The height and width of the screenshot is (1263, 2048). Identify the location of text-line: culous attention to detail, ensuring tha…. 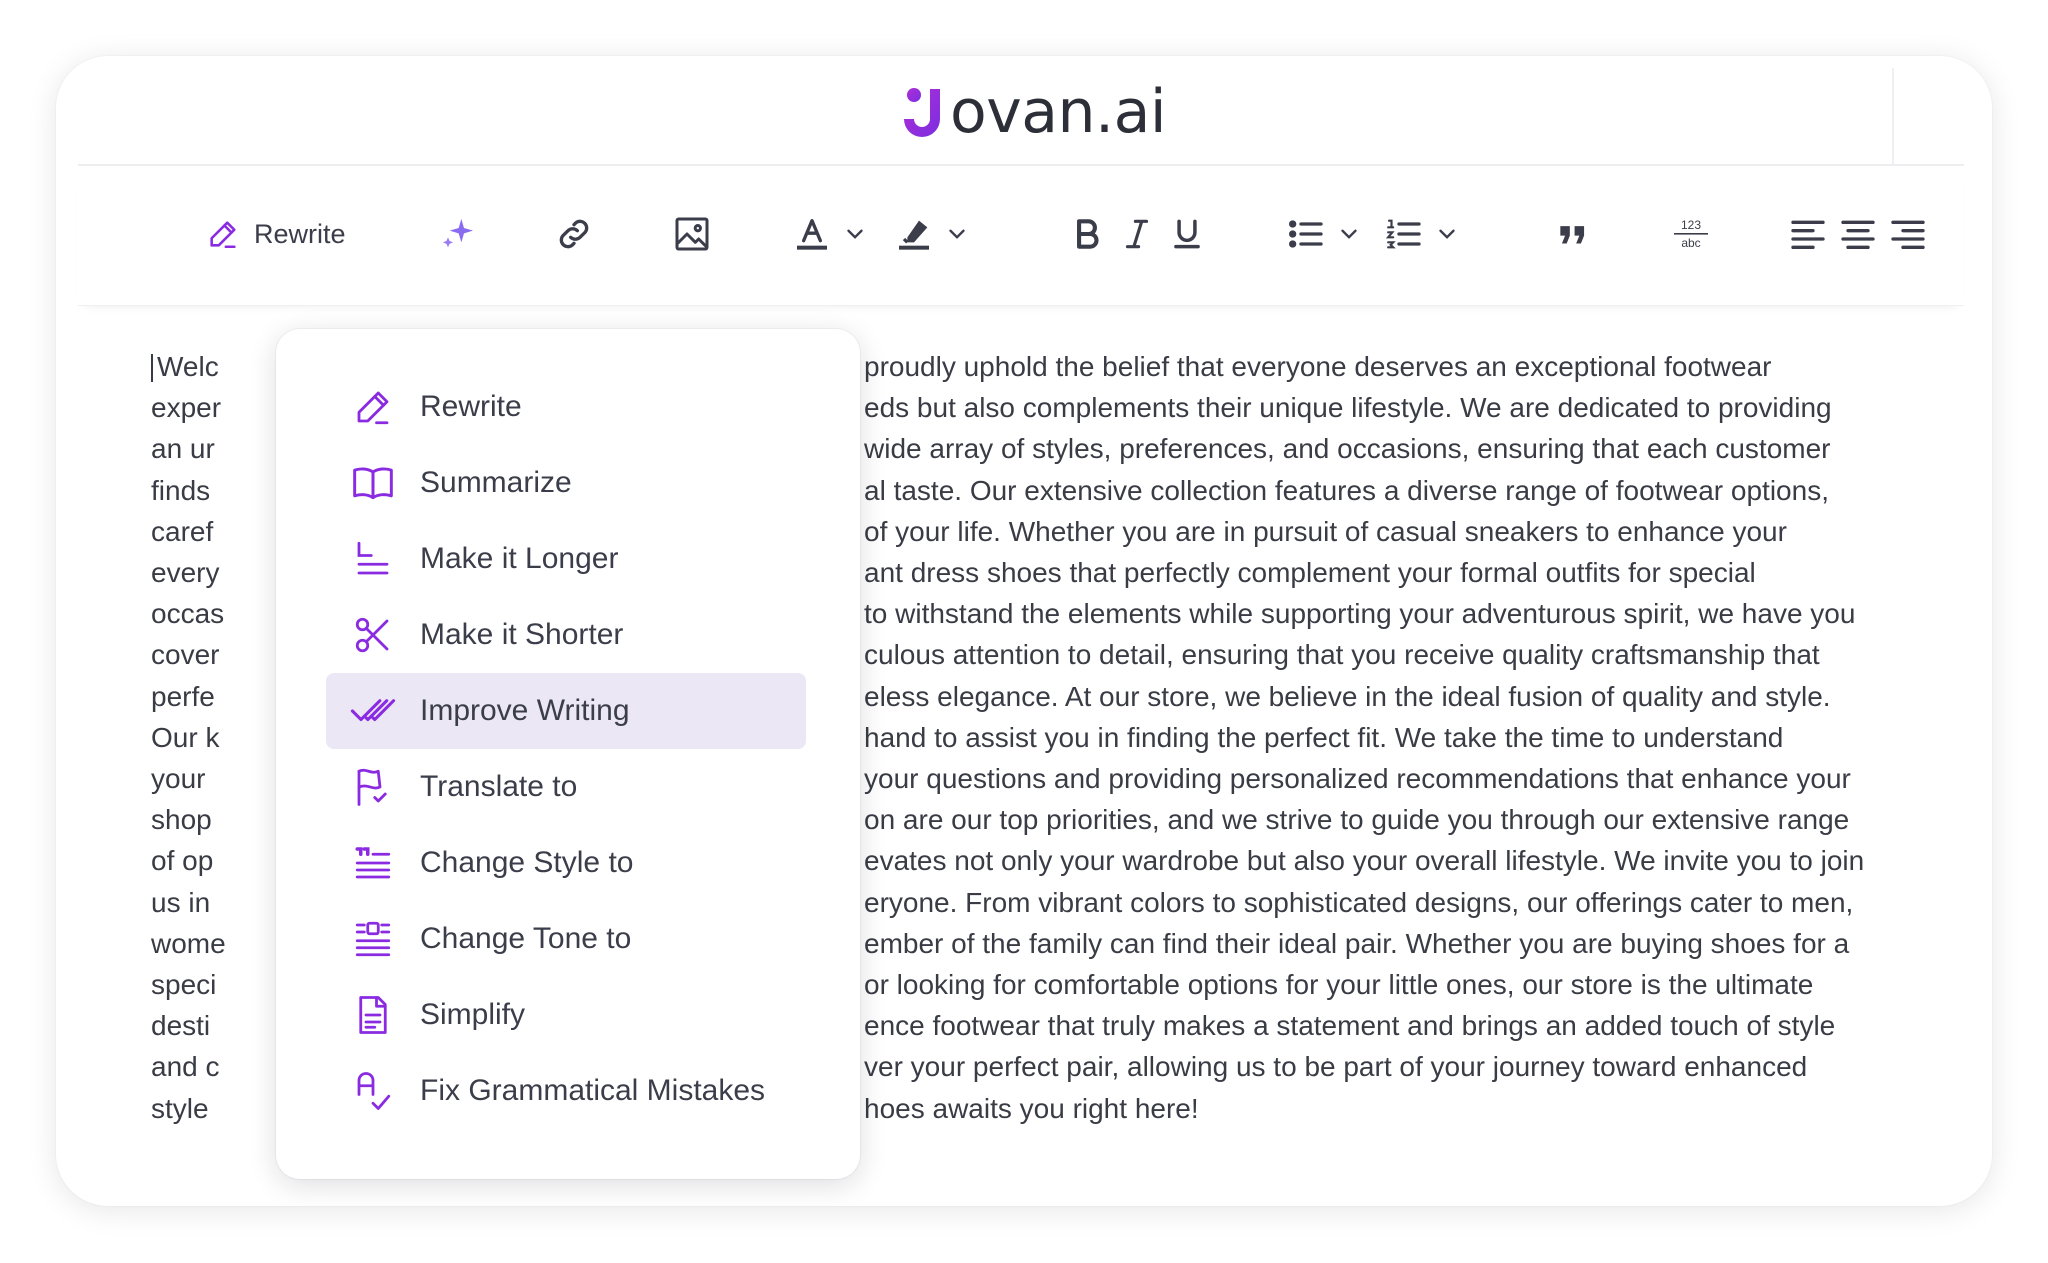
(1342, 655).